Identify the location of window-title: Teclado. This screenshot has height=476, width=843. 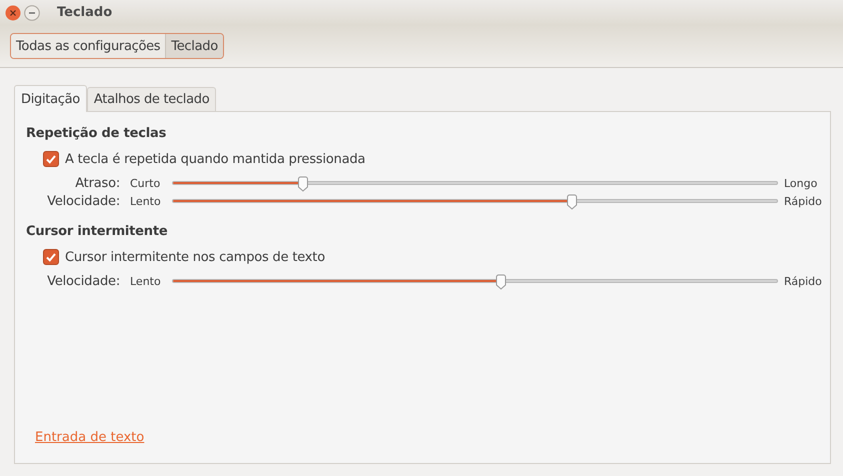
(84, 12).